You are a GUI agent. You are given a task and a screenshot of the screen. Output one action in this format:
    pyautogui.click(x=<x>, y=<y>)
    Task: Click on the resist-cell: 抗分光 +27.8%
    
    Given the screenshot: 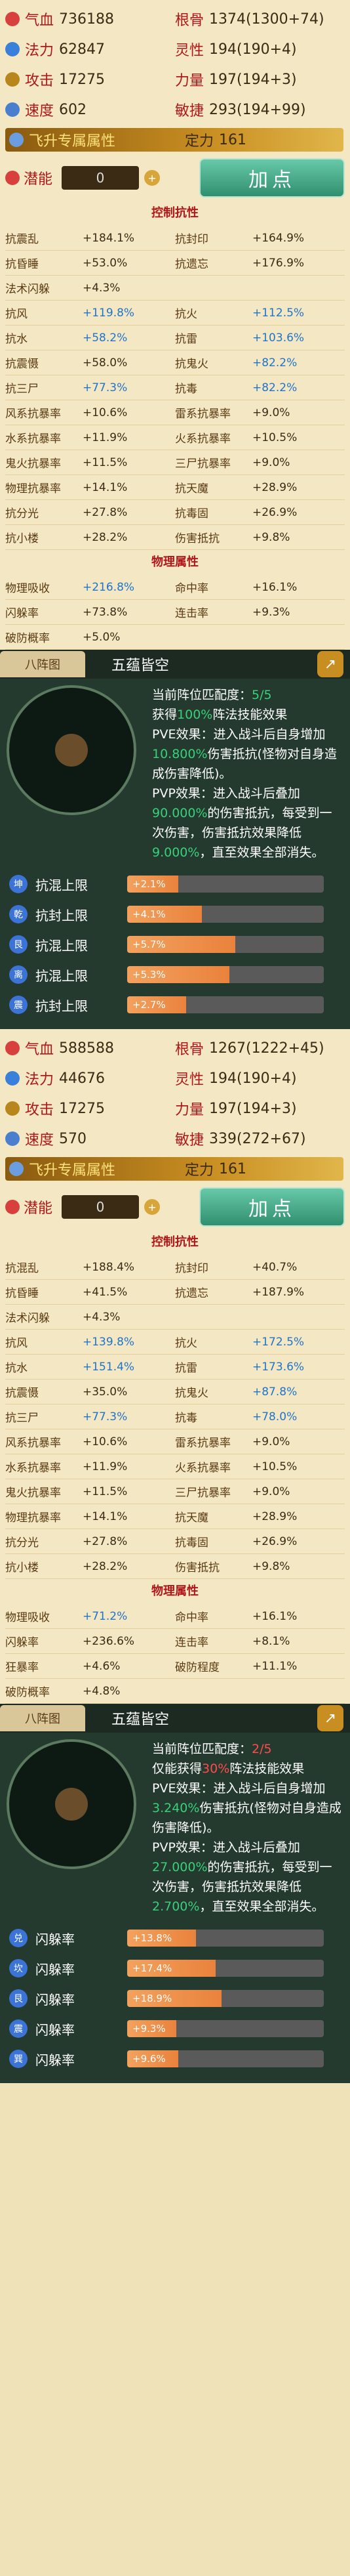 What is the action you would take?
    pyautogui.click(x=90, y=512)
    